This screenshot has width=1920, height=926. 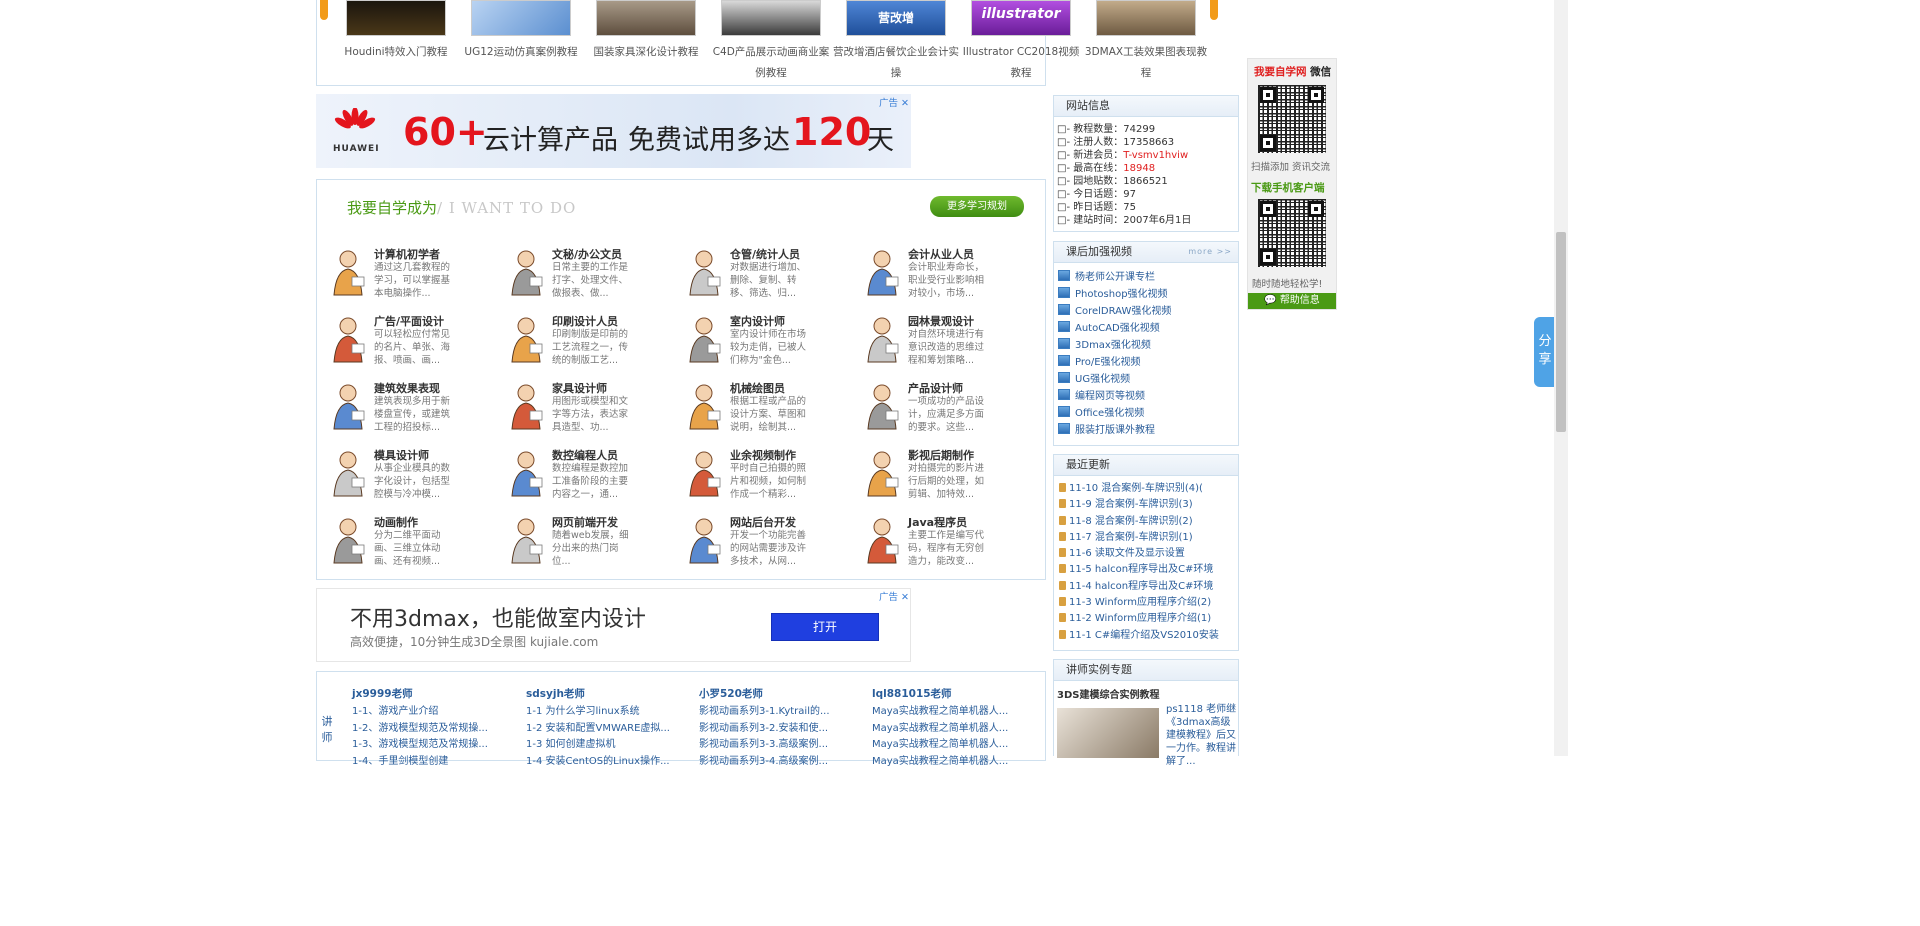 What do you see at coordinates (1146, 538) in the screenshot?
I see `update-link: 11-7 混合案例-车牌识别(1)` at bounding box center [1146, 538].